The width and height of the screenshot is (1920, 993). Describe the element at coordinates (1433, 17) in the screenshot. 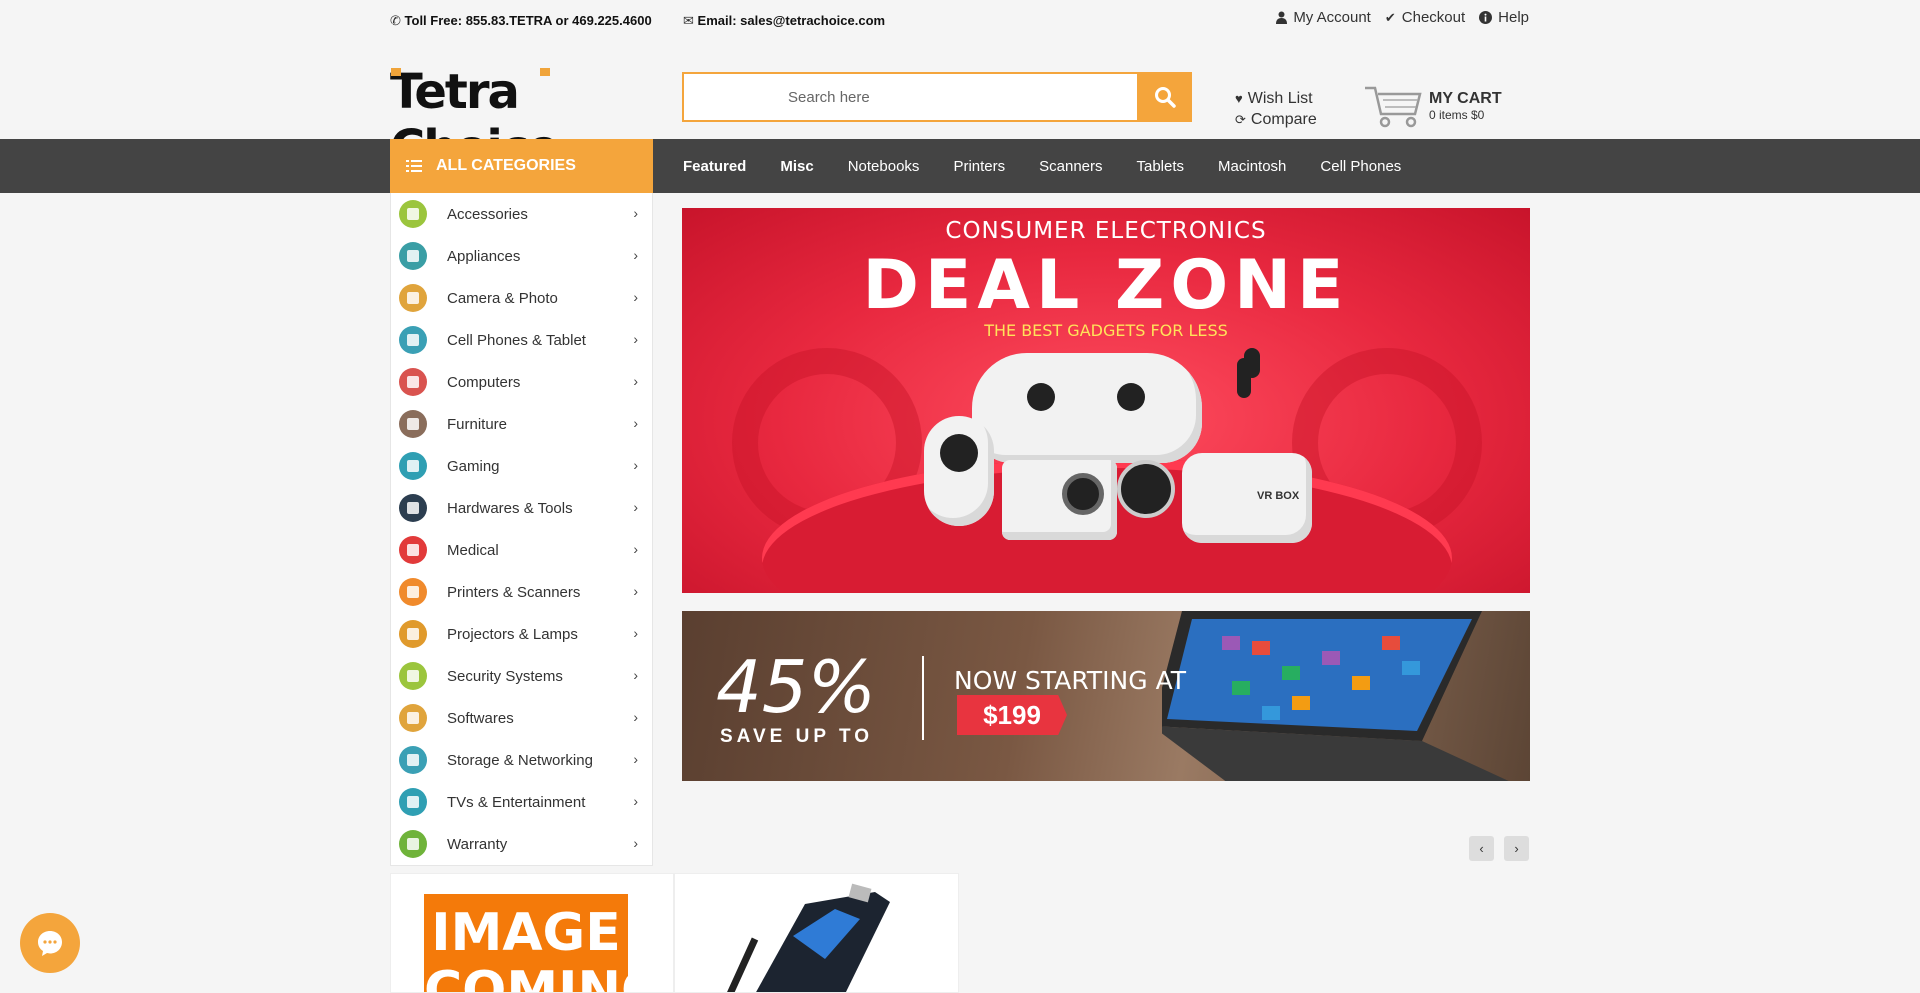

I see `checkout-label: Checkout` at that location.